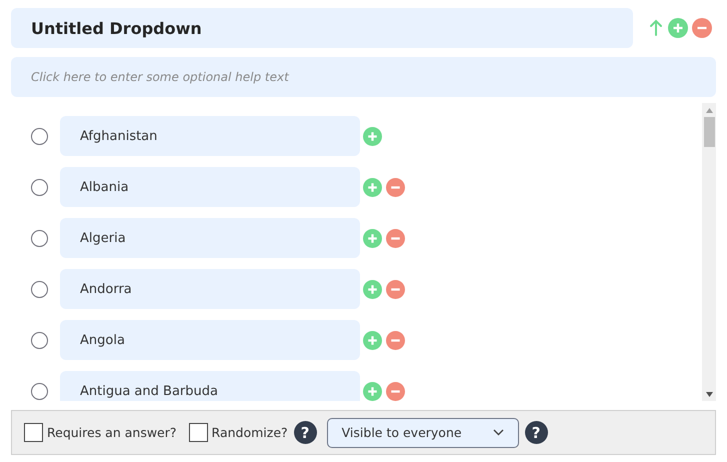  Describe the element at coordinates (656, 28) in the screenshot. I see `move-up-icon` at that location.